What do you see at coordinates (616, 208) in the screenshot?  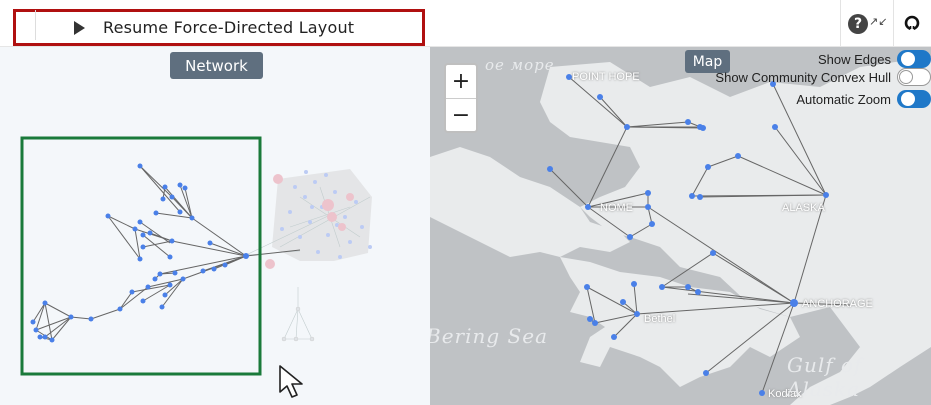 I see `place-label: NOME` at bounding box center [616, 208].